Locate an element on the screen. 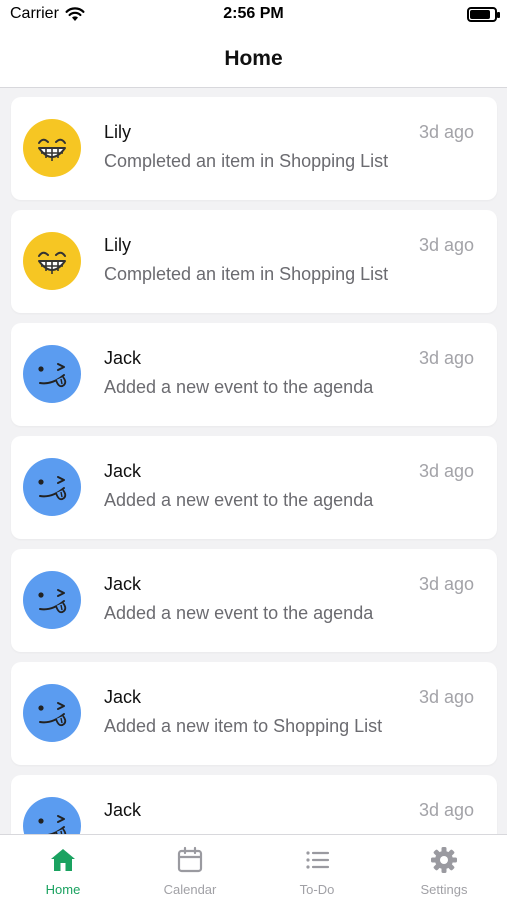 The height and width of the screenshot is (900, 507). tab-todo: To-Do is located at coordinates (317, 867).